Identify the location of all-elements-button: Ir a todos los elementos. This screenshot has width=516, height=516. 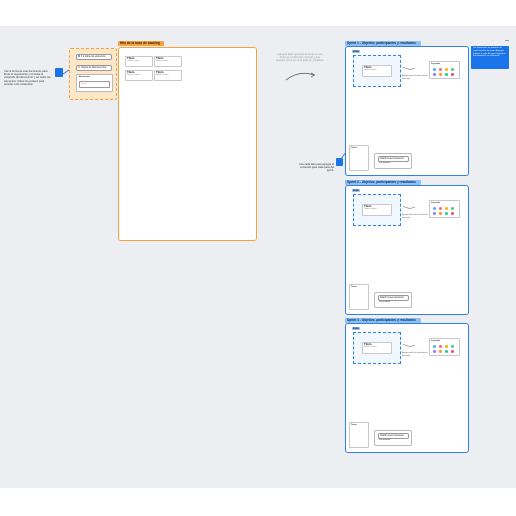
(94, 57).